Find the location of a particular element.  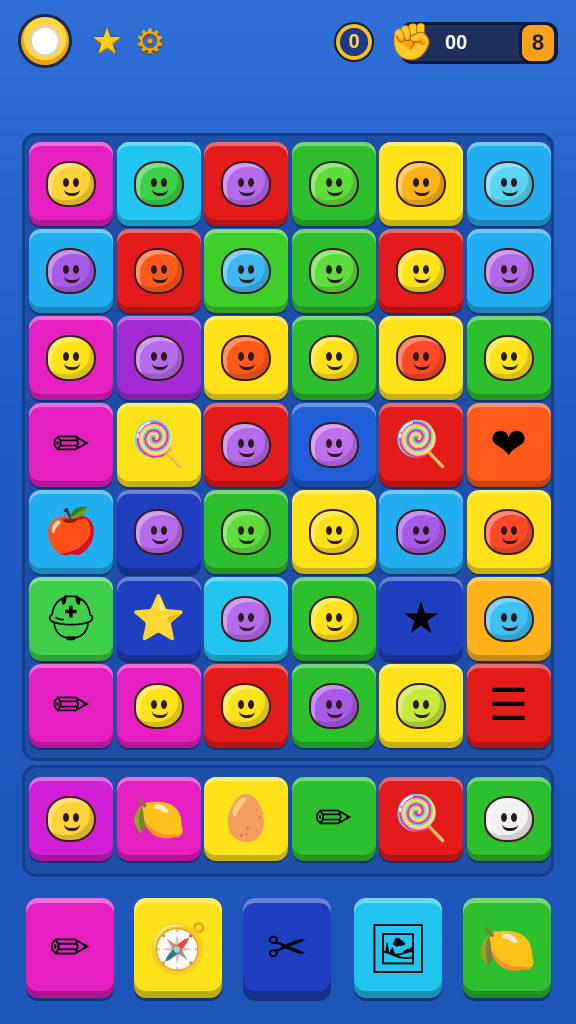

coin-icon: 0 is located at coordinates (354, 42).